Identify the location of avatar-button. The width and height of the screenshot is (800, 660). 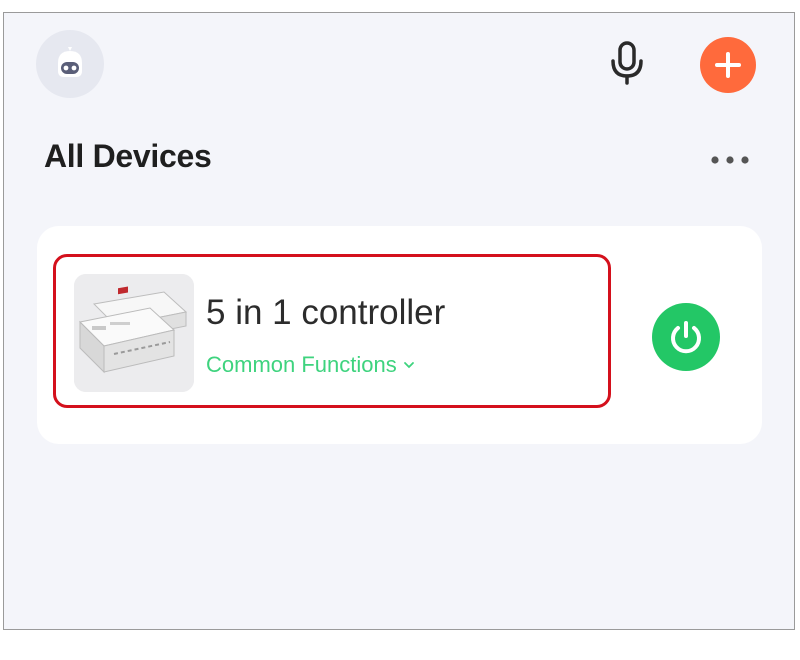
(70, 64).